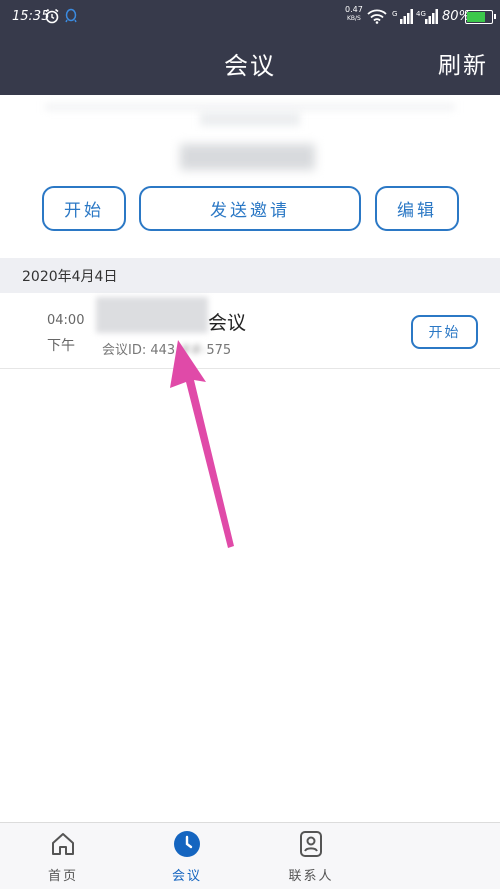  What do you see at coordinates (66, 320) in the screenshot?
I see `meeting-time: 04:00` at bounding box center [66, 320].